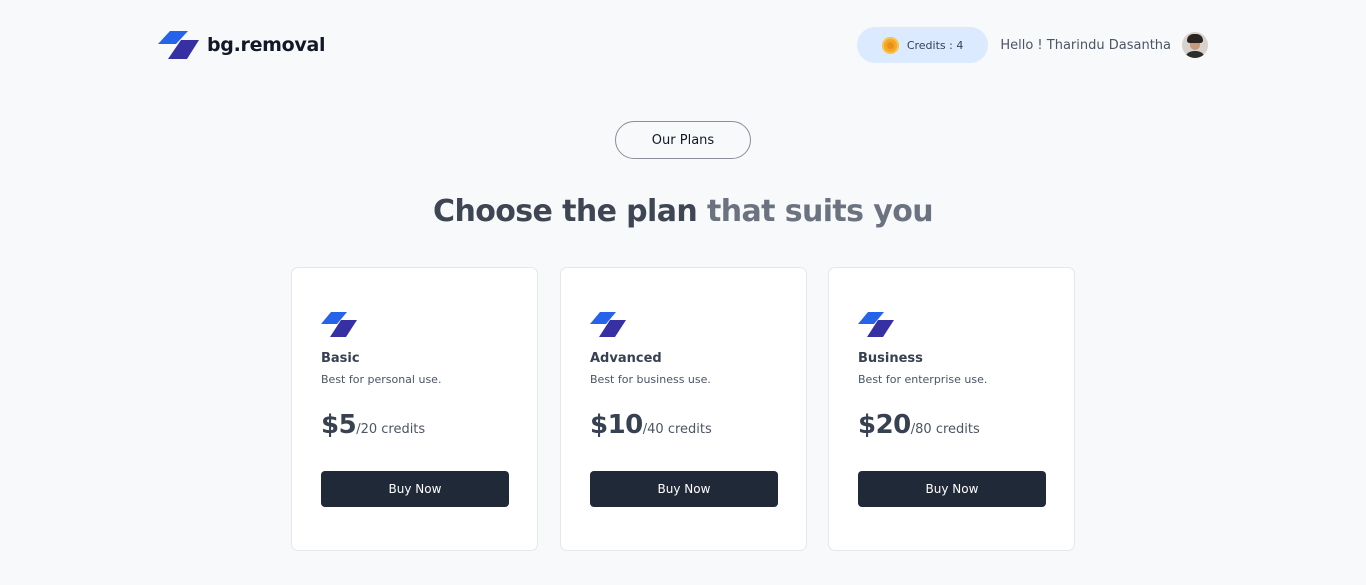  Describe the element at coordinates (415, 489) in the screenshot. I see `buy-now-button-basic: Buy Now` at that location.